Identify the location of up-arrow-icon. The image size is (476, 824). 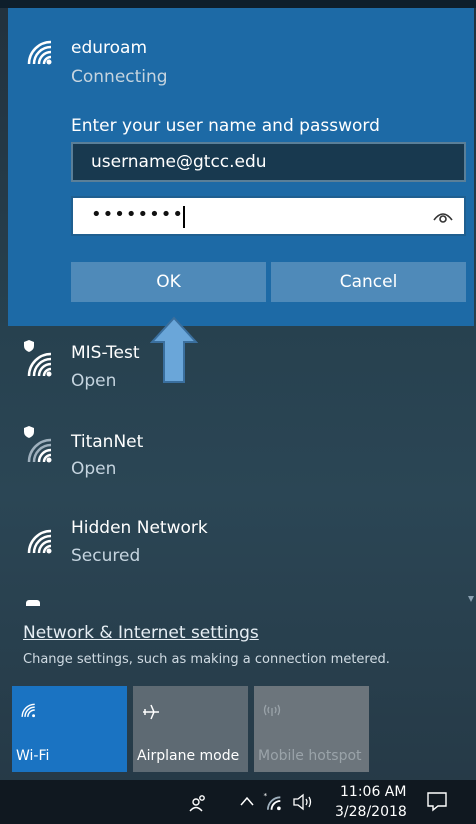
(174, 349).